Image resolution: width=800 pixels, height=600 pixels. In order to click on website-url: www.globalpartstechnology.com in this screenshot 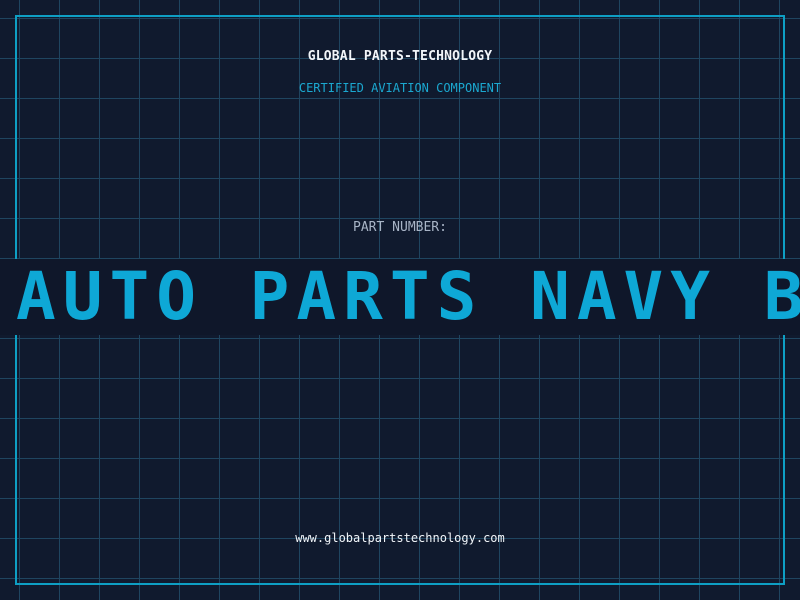, I will do `click(400, 538)`.